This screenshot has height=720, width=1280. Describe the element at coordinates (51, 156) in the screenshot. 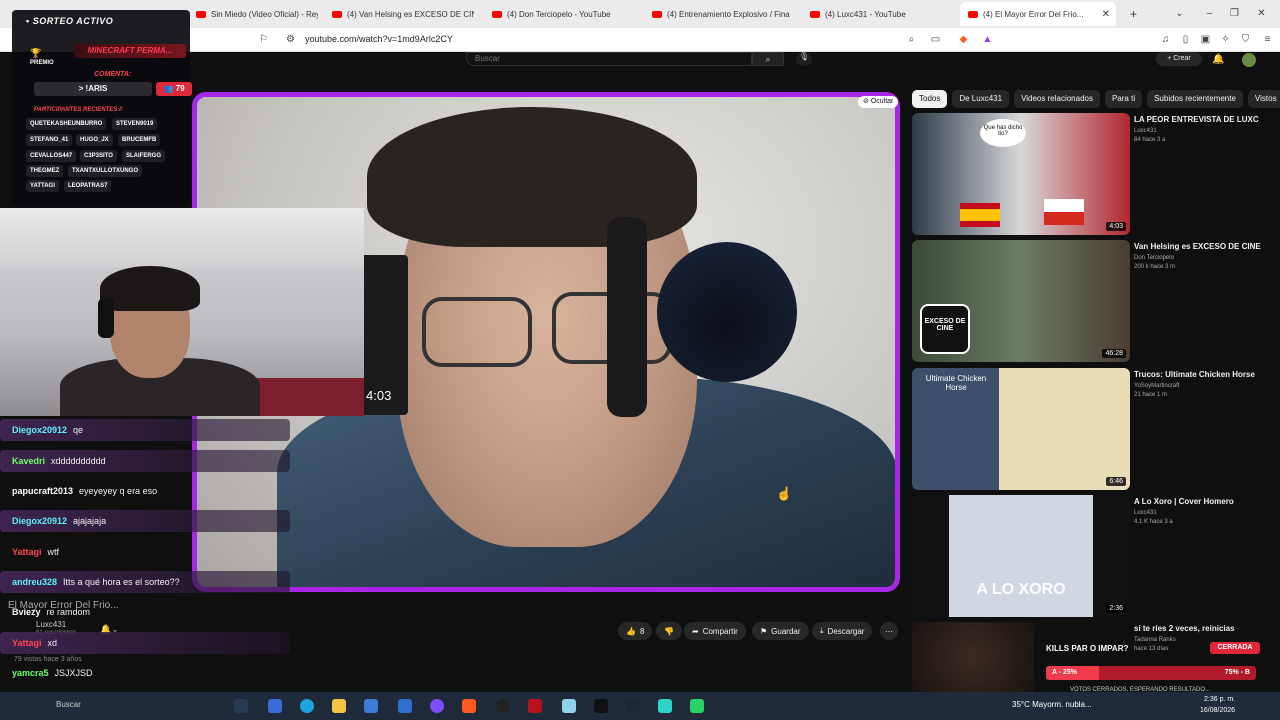

I see `participant-name: CEVALLOS447` at that location.